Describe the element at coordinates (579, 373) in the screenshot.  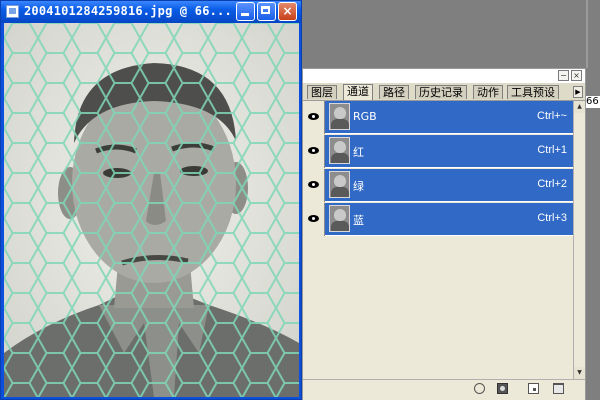
I see `scroll-down-icon: ▼` at that location.